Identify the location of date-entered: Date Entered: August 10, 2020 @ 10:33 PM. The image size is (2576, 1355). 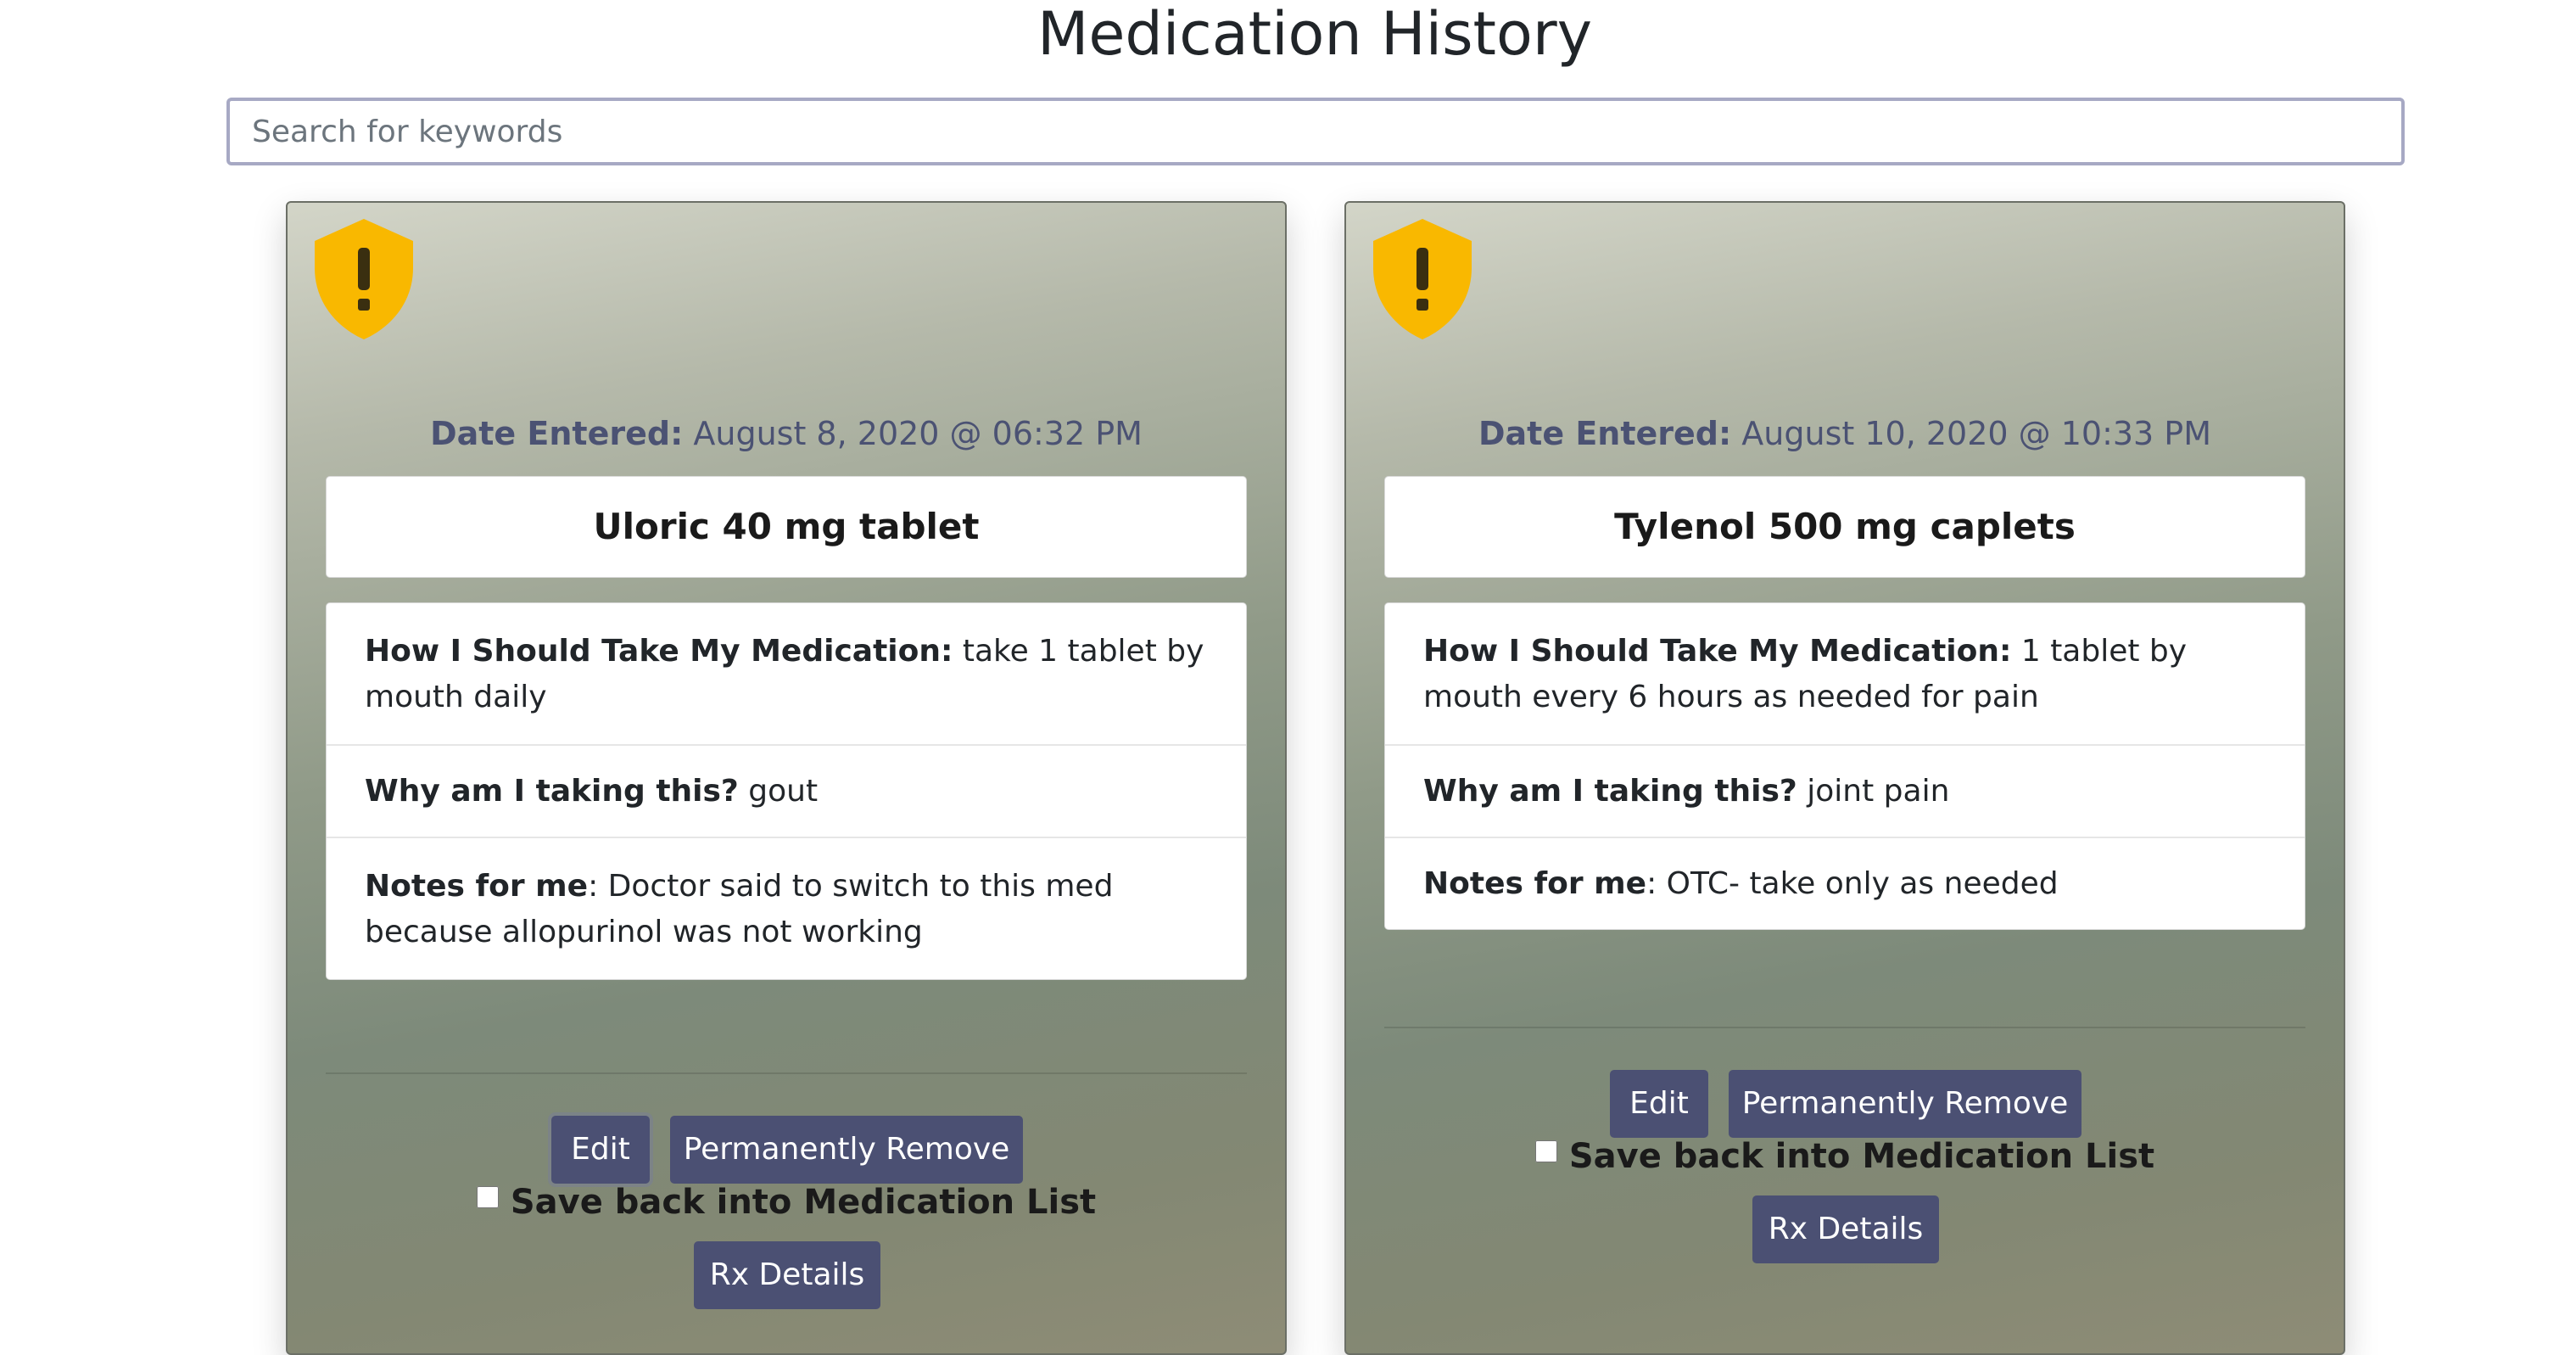
(1845, 433).